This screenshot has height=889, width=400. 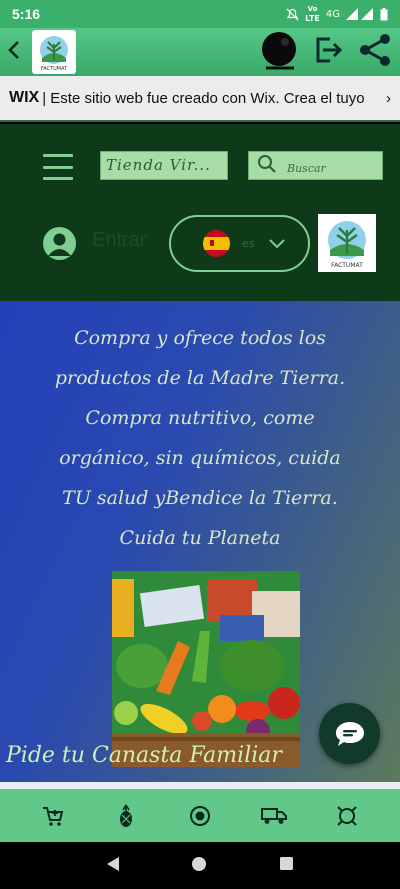 What do you see at coordinates (200, 14) in the screenshot?
I see `status-bar: 5:16 Vo LTE 4G` at bounding box center [200, 14].